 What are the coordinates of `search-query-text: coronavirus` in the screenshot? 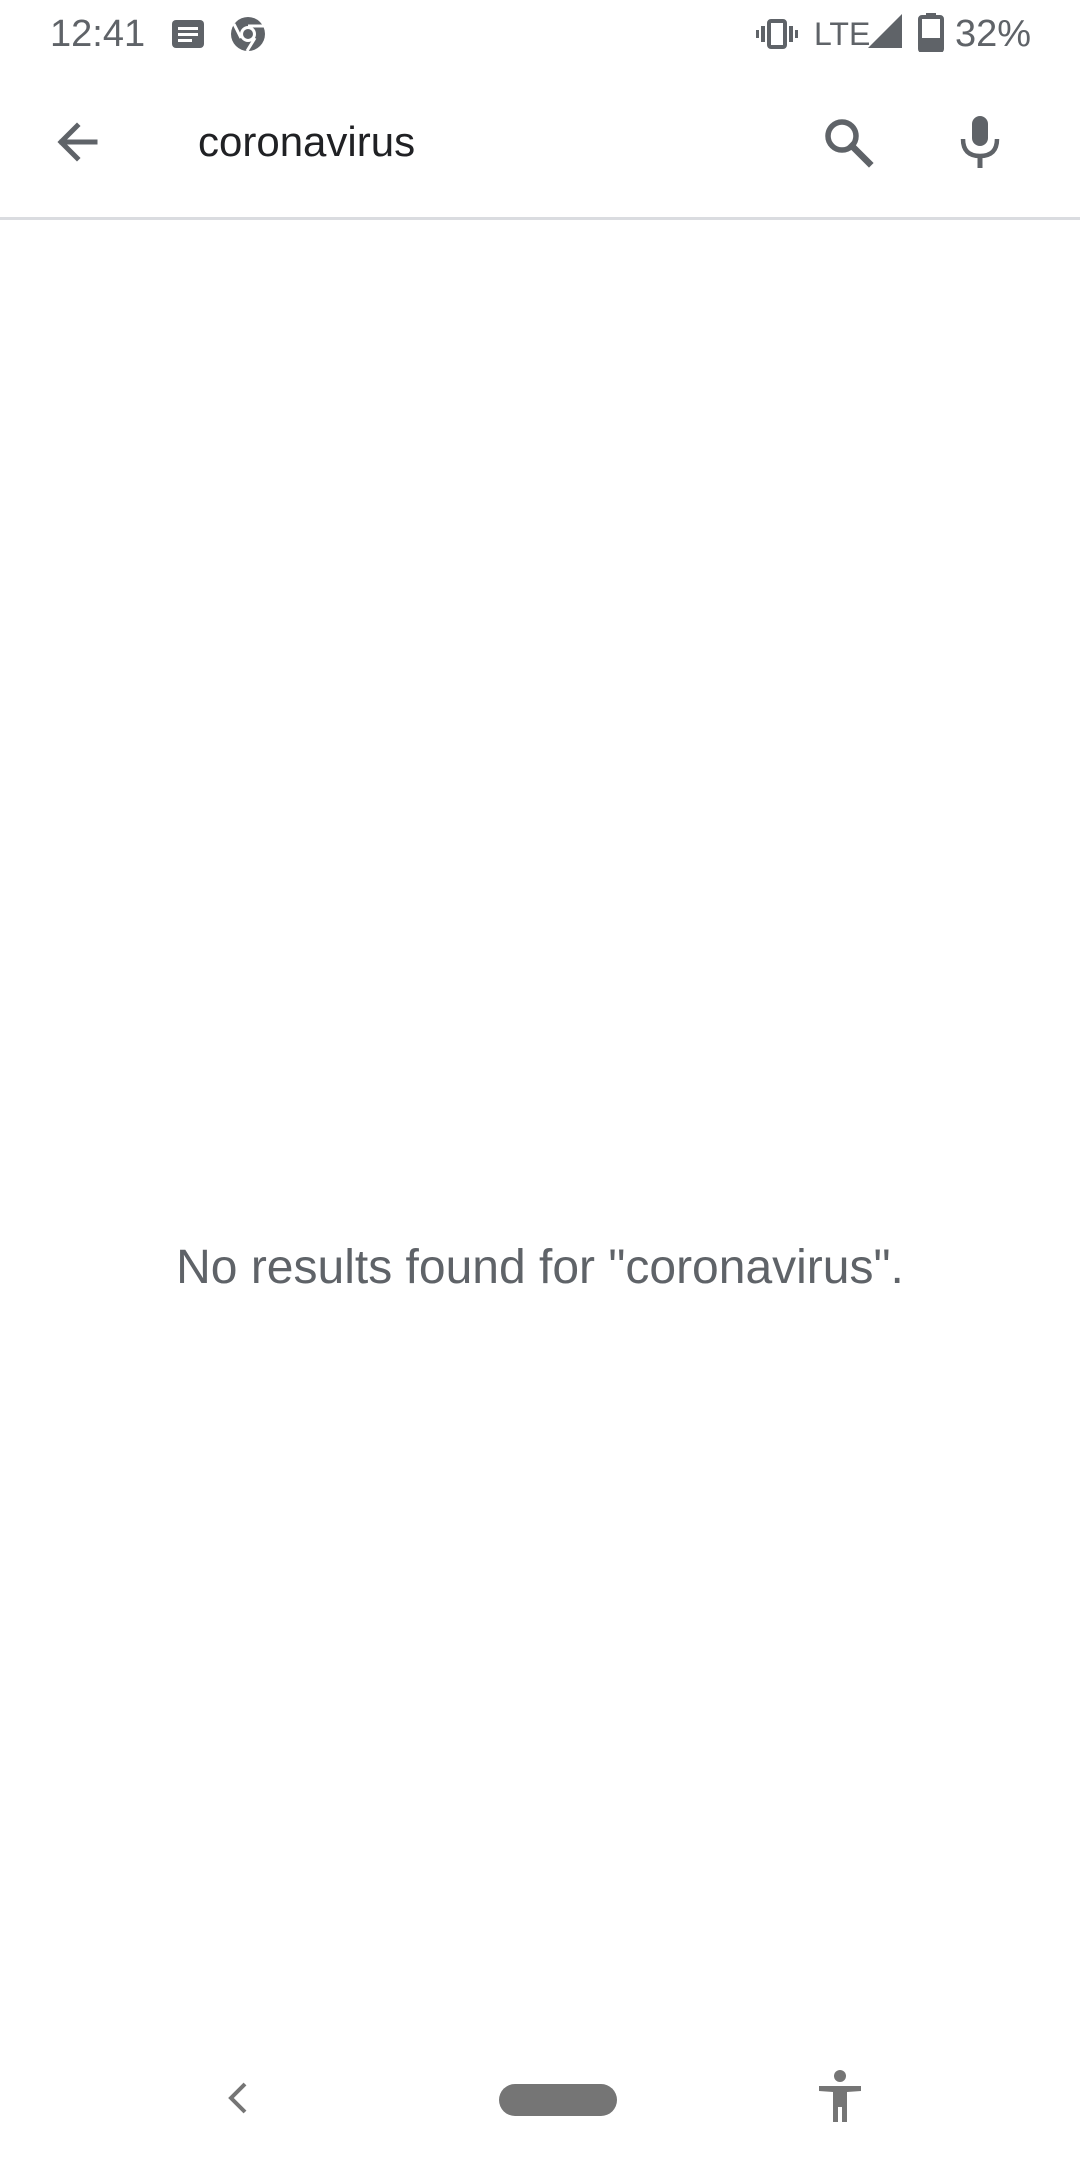 It's located at (306, 142).